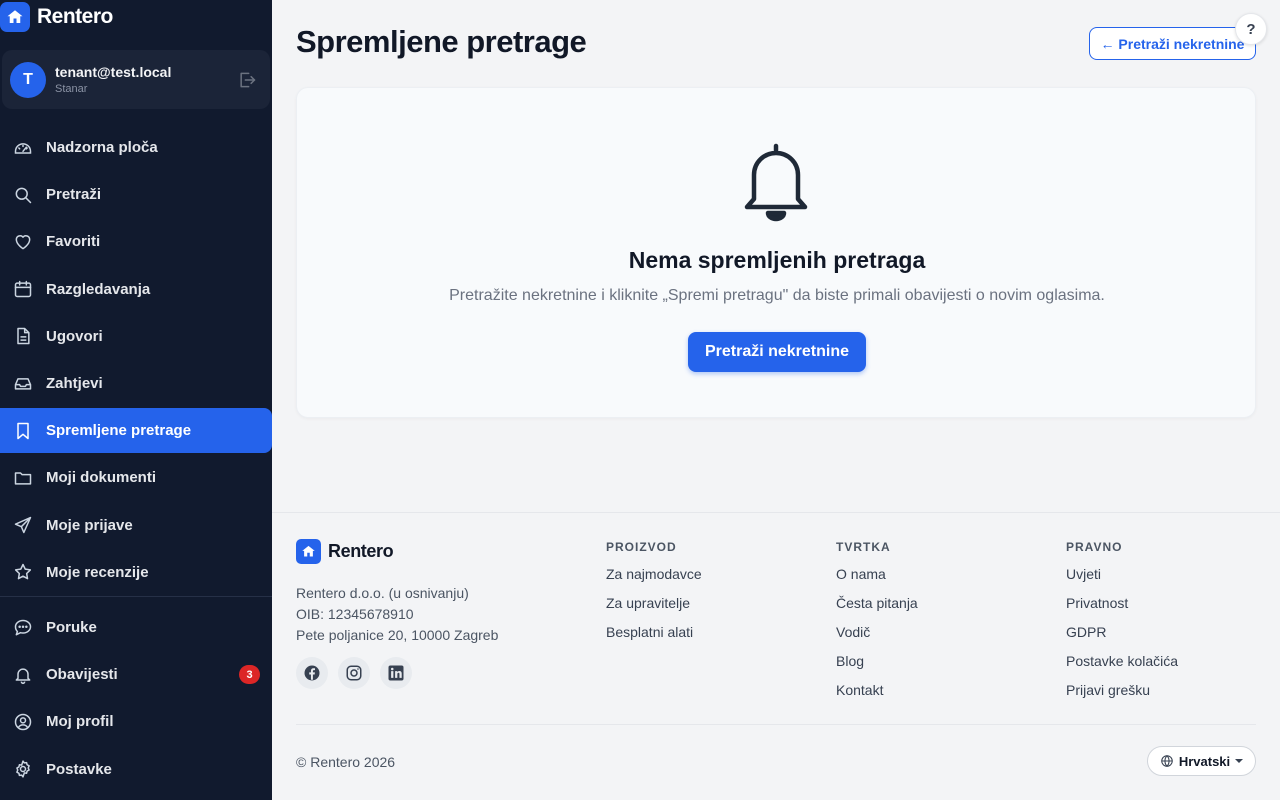 The width and height of the screenshot is (1280, 800). I want to click on footer-link: GDPR, so click(1122, 638).